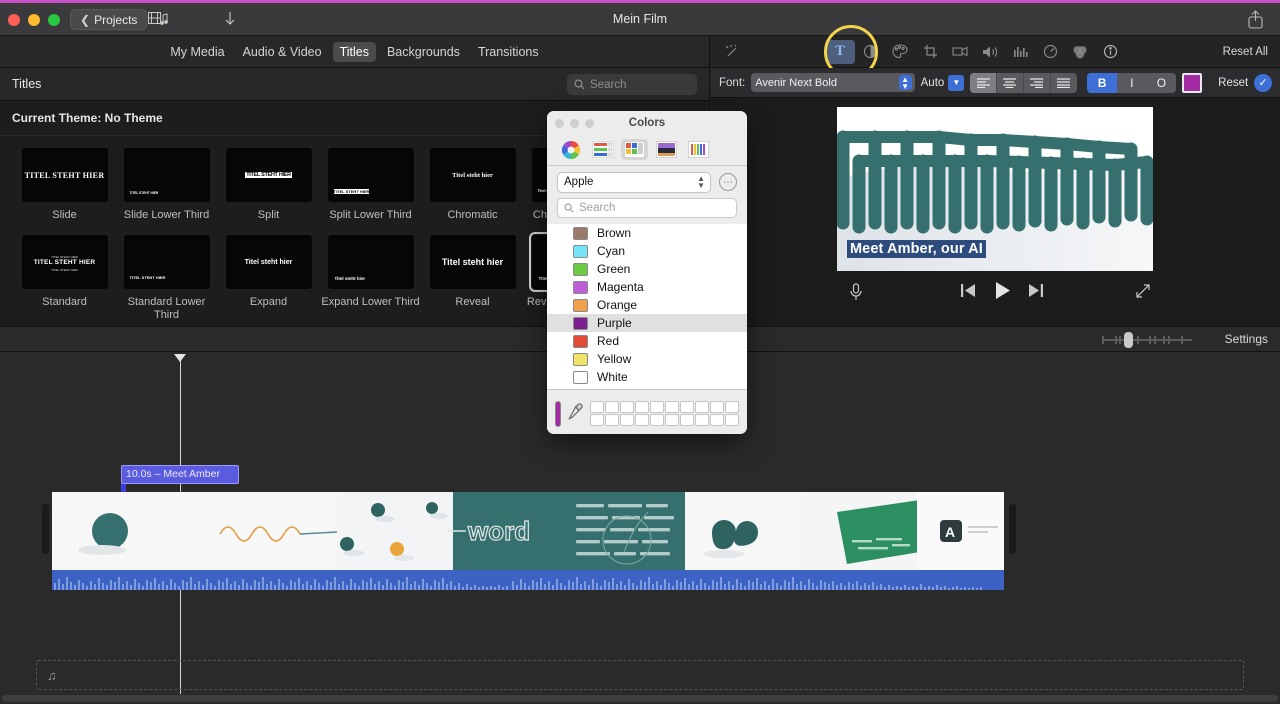 The height and width of the screenshot is (704, 1280). Describe the element at coordinates (589, 123) in the screenshot. I see `colors-zoom-button` at that location.